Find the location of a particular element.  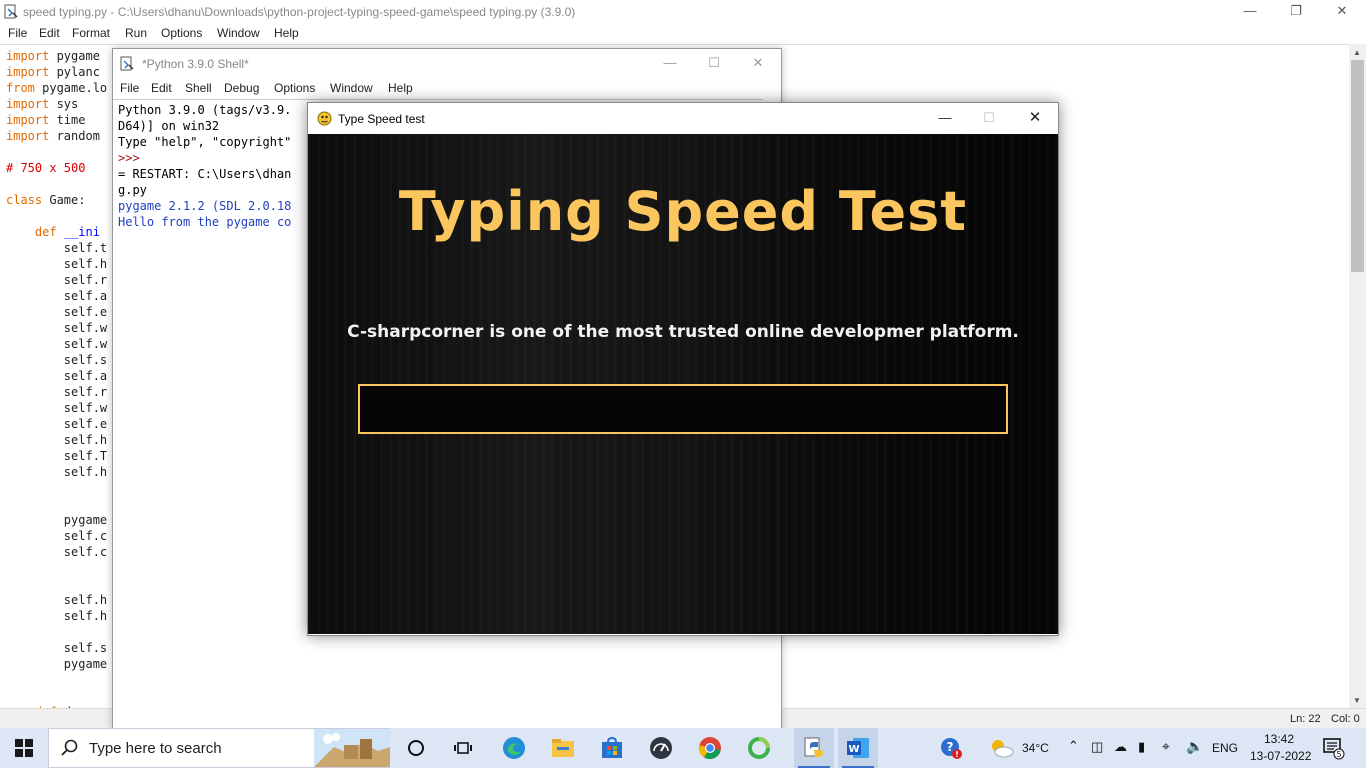

code-text: pygame is located at coordinates (57, 520).